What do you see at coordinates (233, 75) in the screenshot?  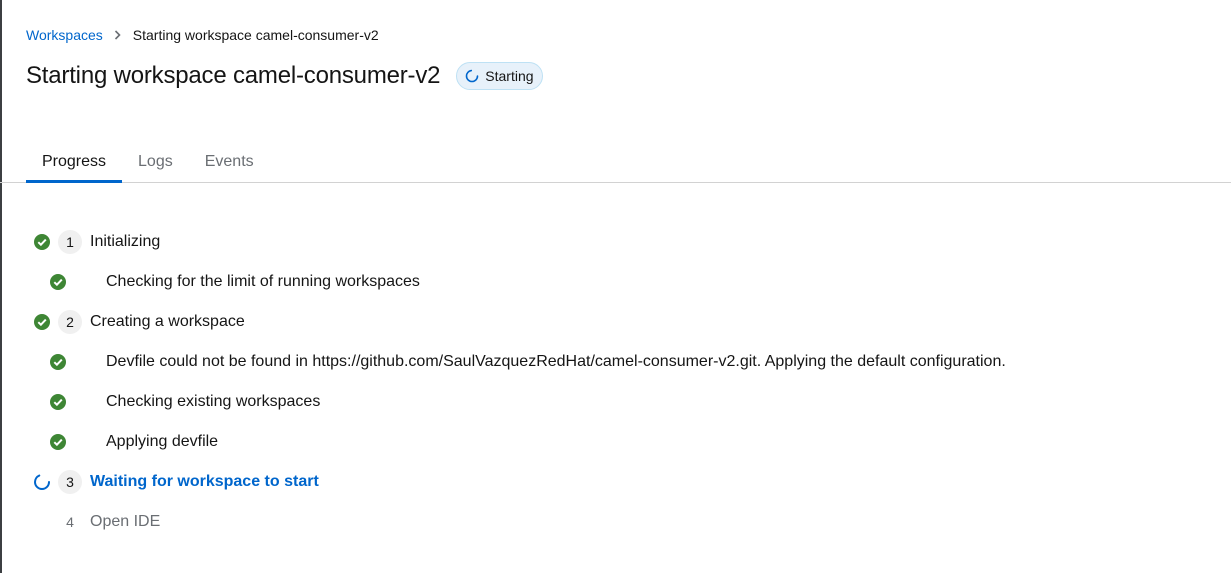 I see `page-title: Starting workspace camel-consumer-v2` at bounding box center [233, 75].